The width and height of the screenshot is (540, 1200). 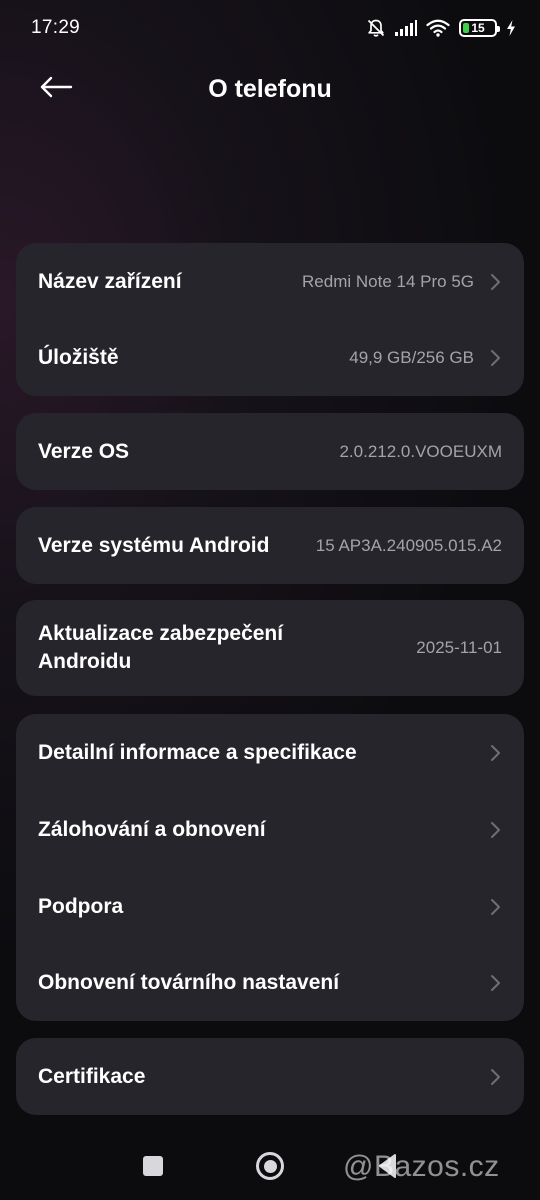 I want to click on certifications-row: Certifikace, so click(x=270, y=1076).